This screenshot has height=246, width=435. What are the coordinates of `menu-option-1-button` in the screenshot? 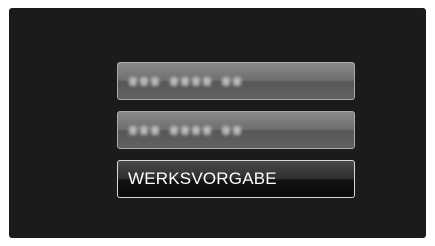 It's located at (236, 81).